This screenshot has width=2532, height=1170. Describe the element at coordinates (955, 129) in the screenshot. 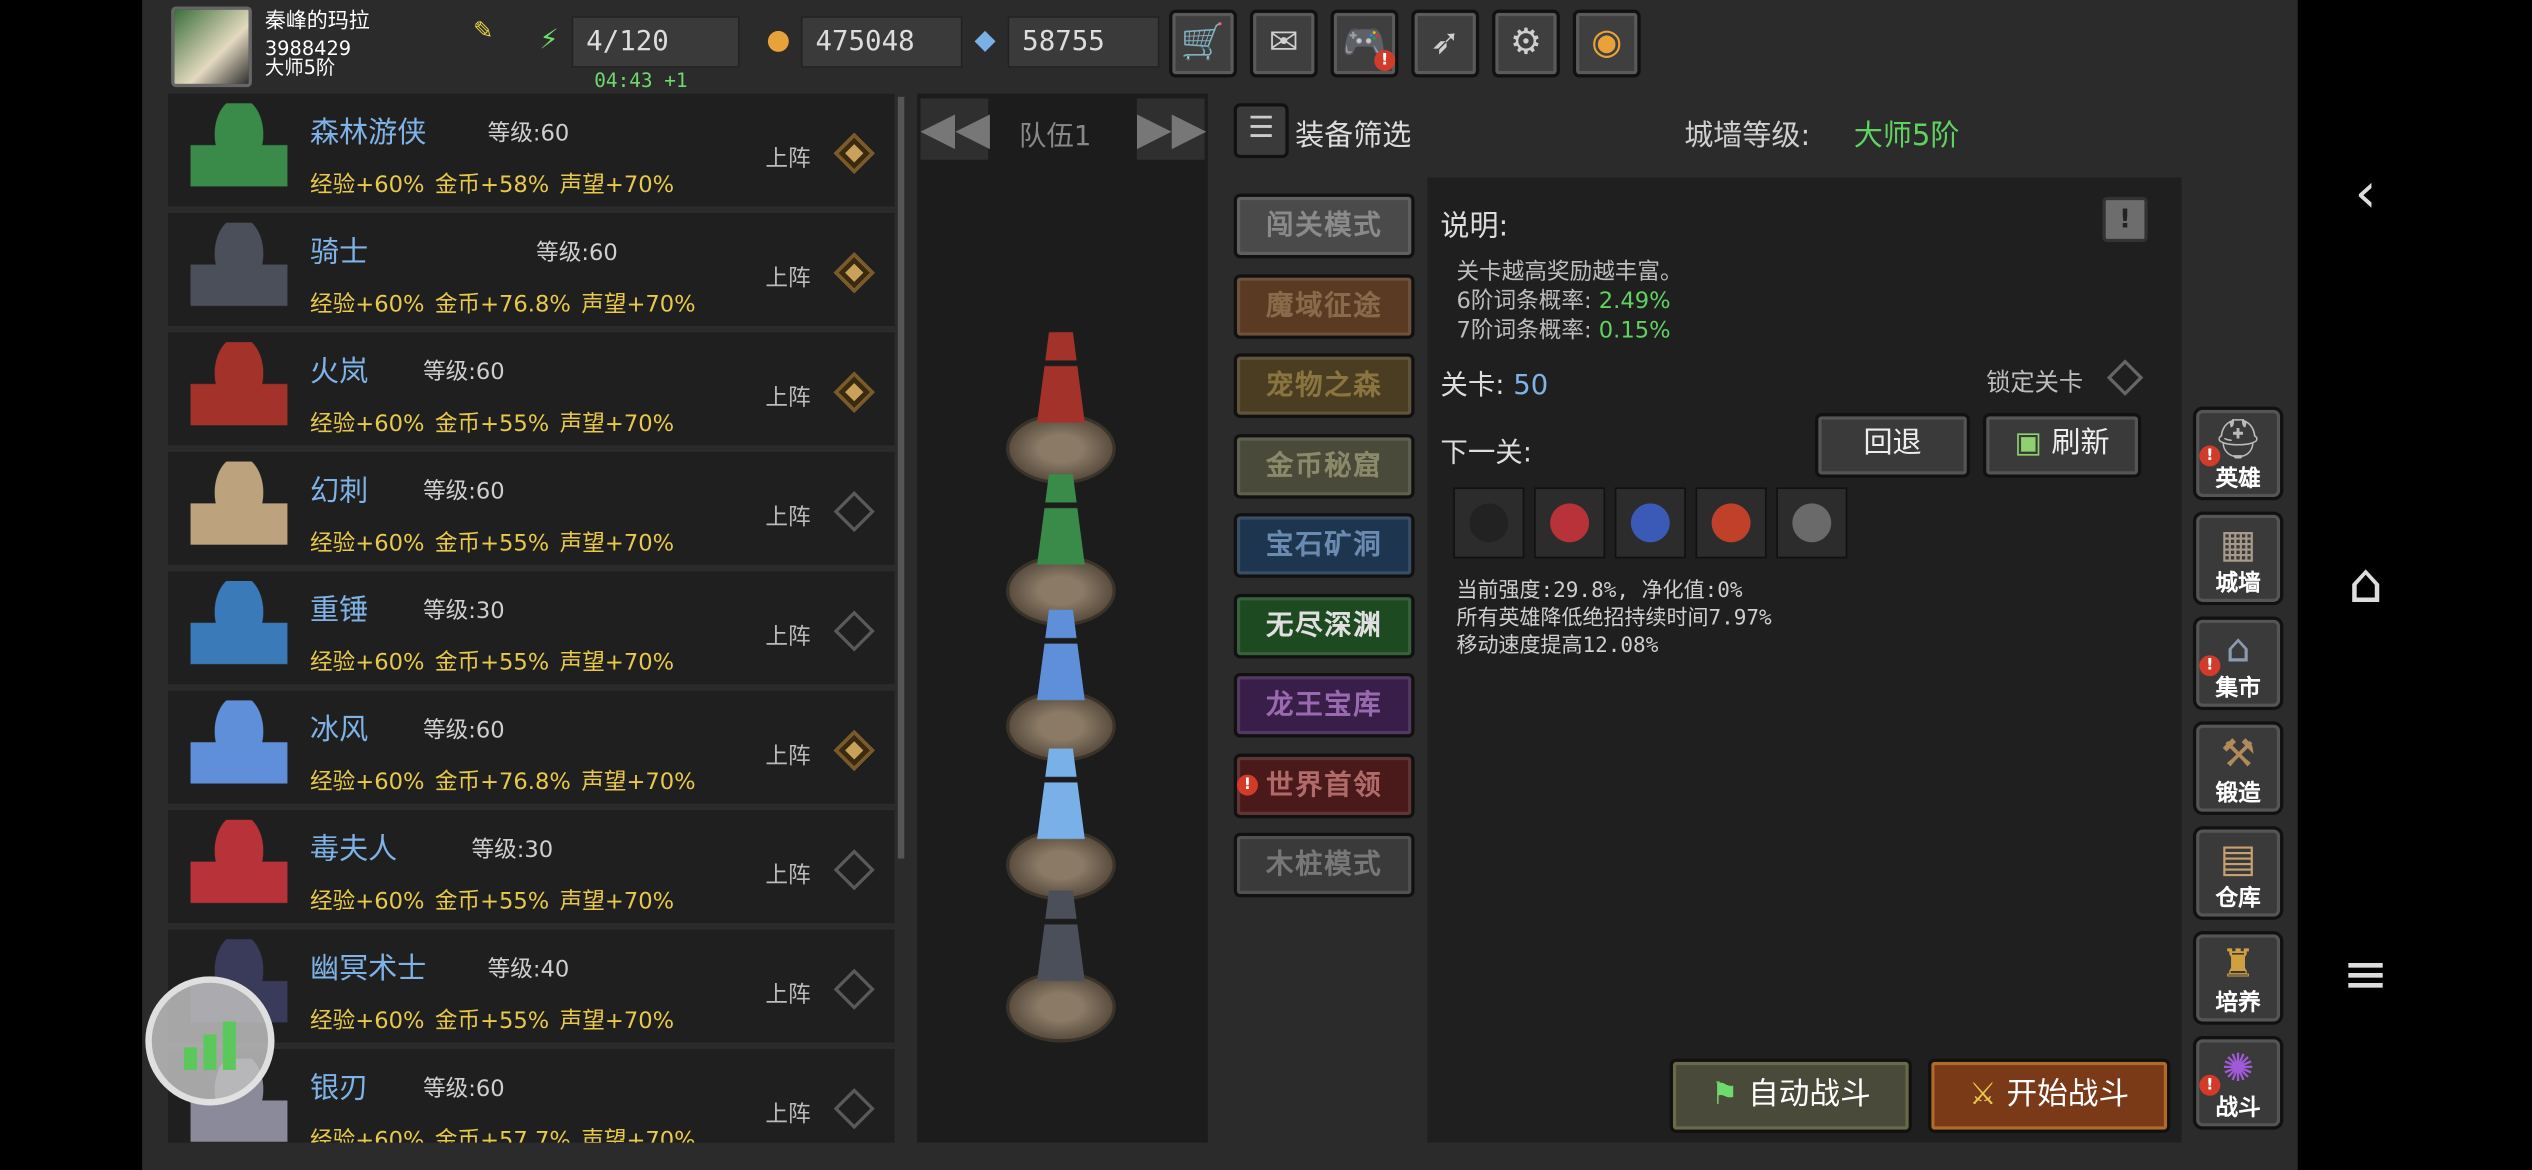

I see `prev-team-arrow-icon: ◀◀` at that location.